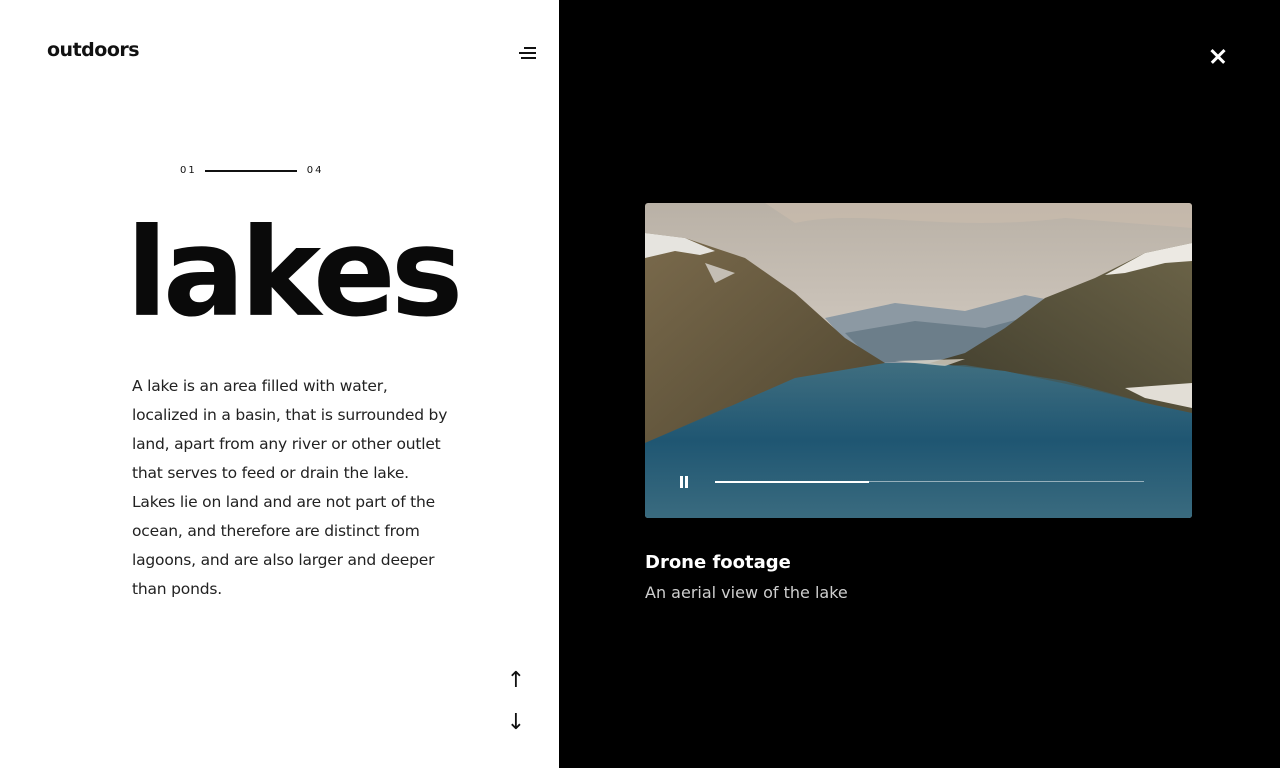 The height and width of the screenshot is (768, 1280). I want to click on pause-button, so click(684, 482).